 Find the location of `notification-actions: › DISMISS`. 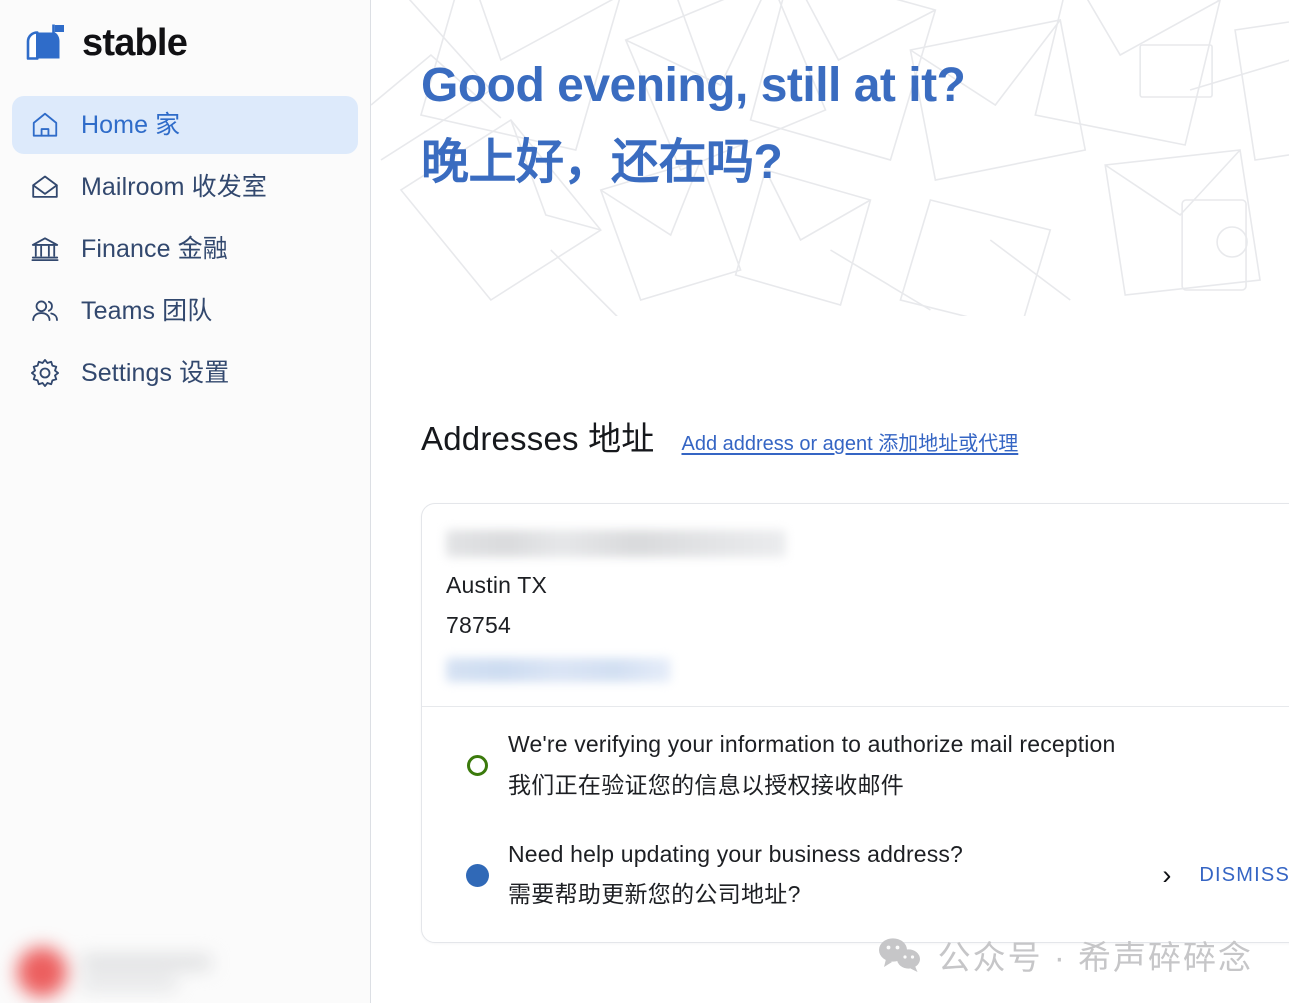

notification-actions: › DISMISS is located at coordinates (1219, 875).